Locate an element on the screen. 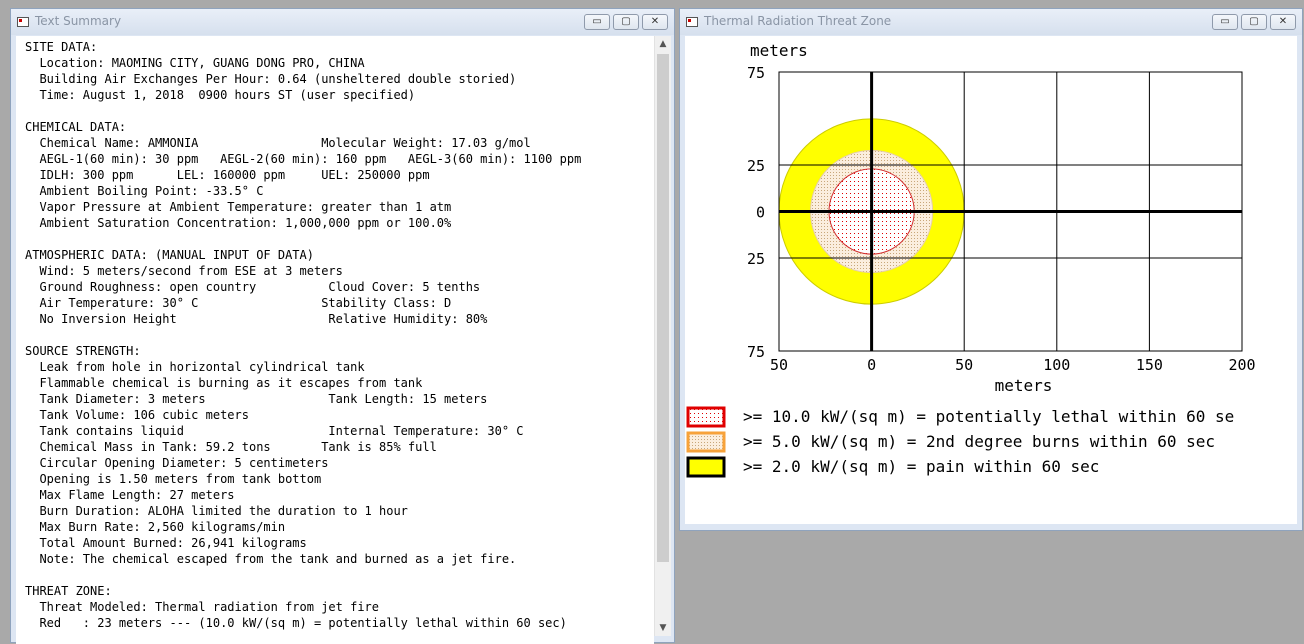  legend-label: >= 2.0 kW/(sq m) = pain within 60 sec is located at coordinates (921, 466).